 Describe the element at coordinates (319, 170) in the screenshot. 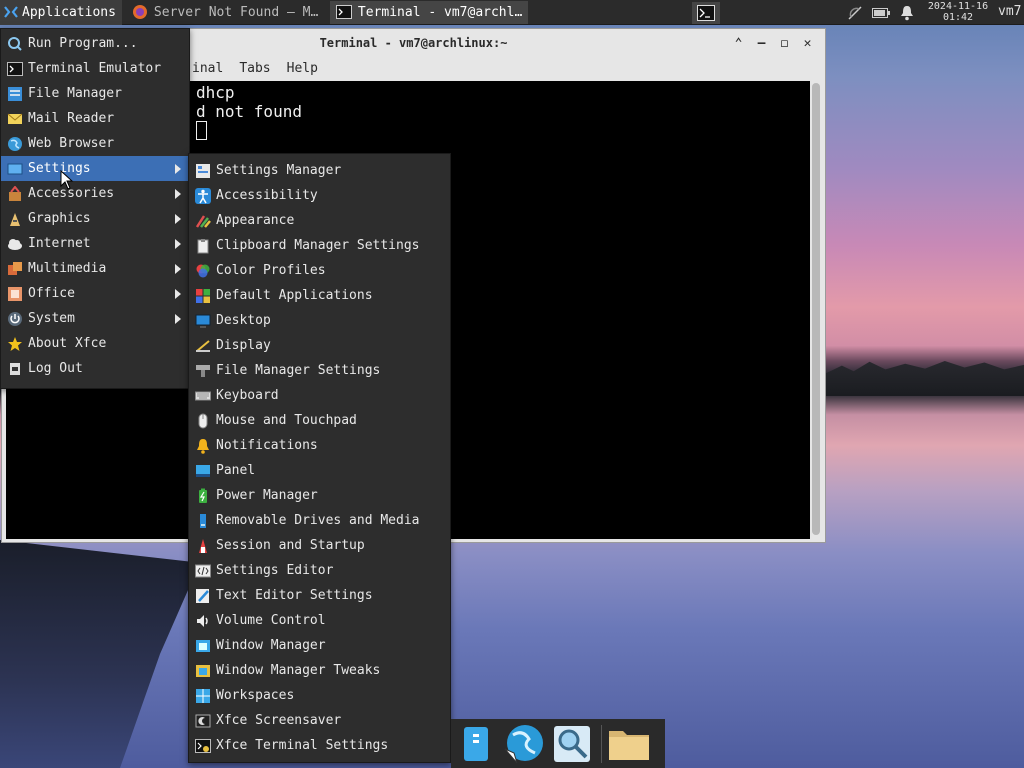

I see `submenu-item-settings-manager: Settings Manager` at that location.